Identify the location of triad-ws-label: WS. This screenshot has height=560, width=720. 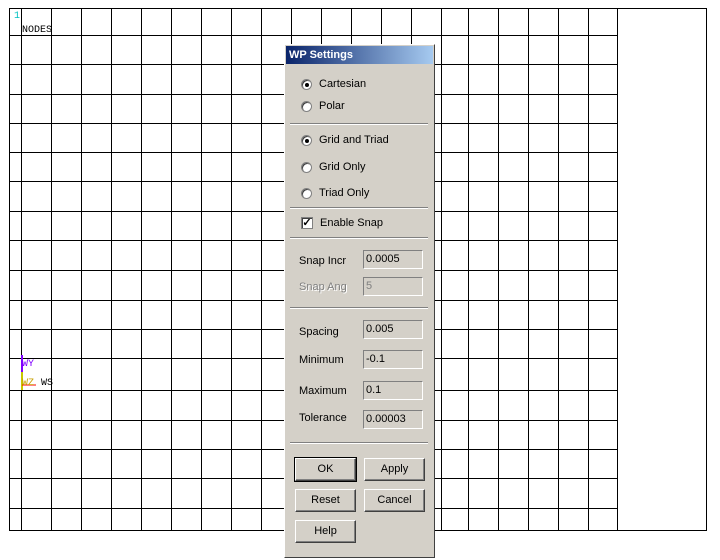
(47, 383).